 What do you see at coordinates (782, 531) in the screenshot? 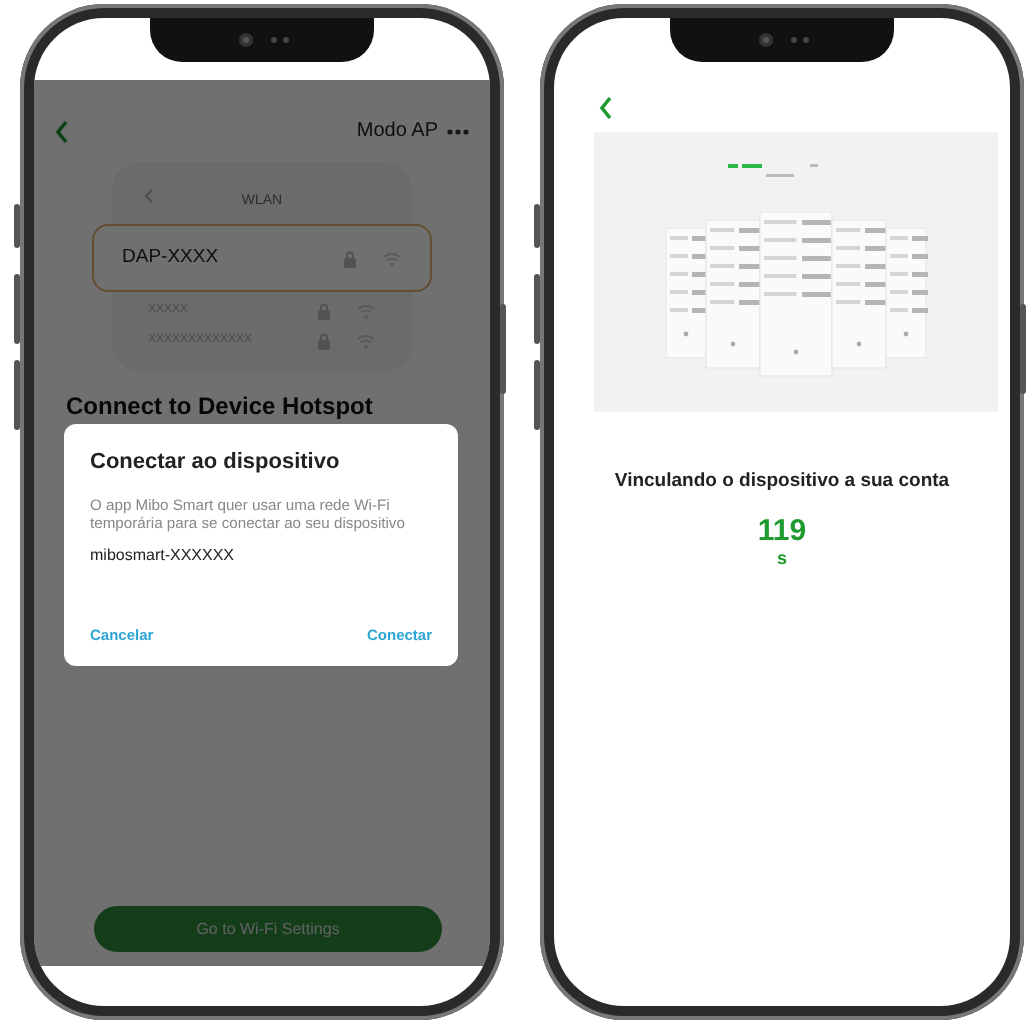
I see `countdown-number: 119` at bounding box center [782, 531].